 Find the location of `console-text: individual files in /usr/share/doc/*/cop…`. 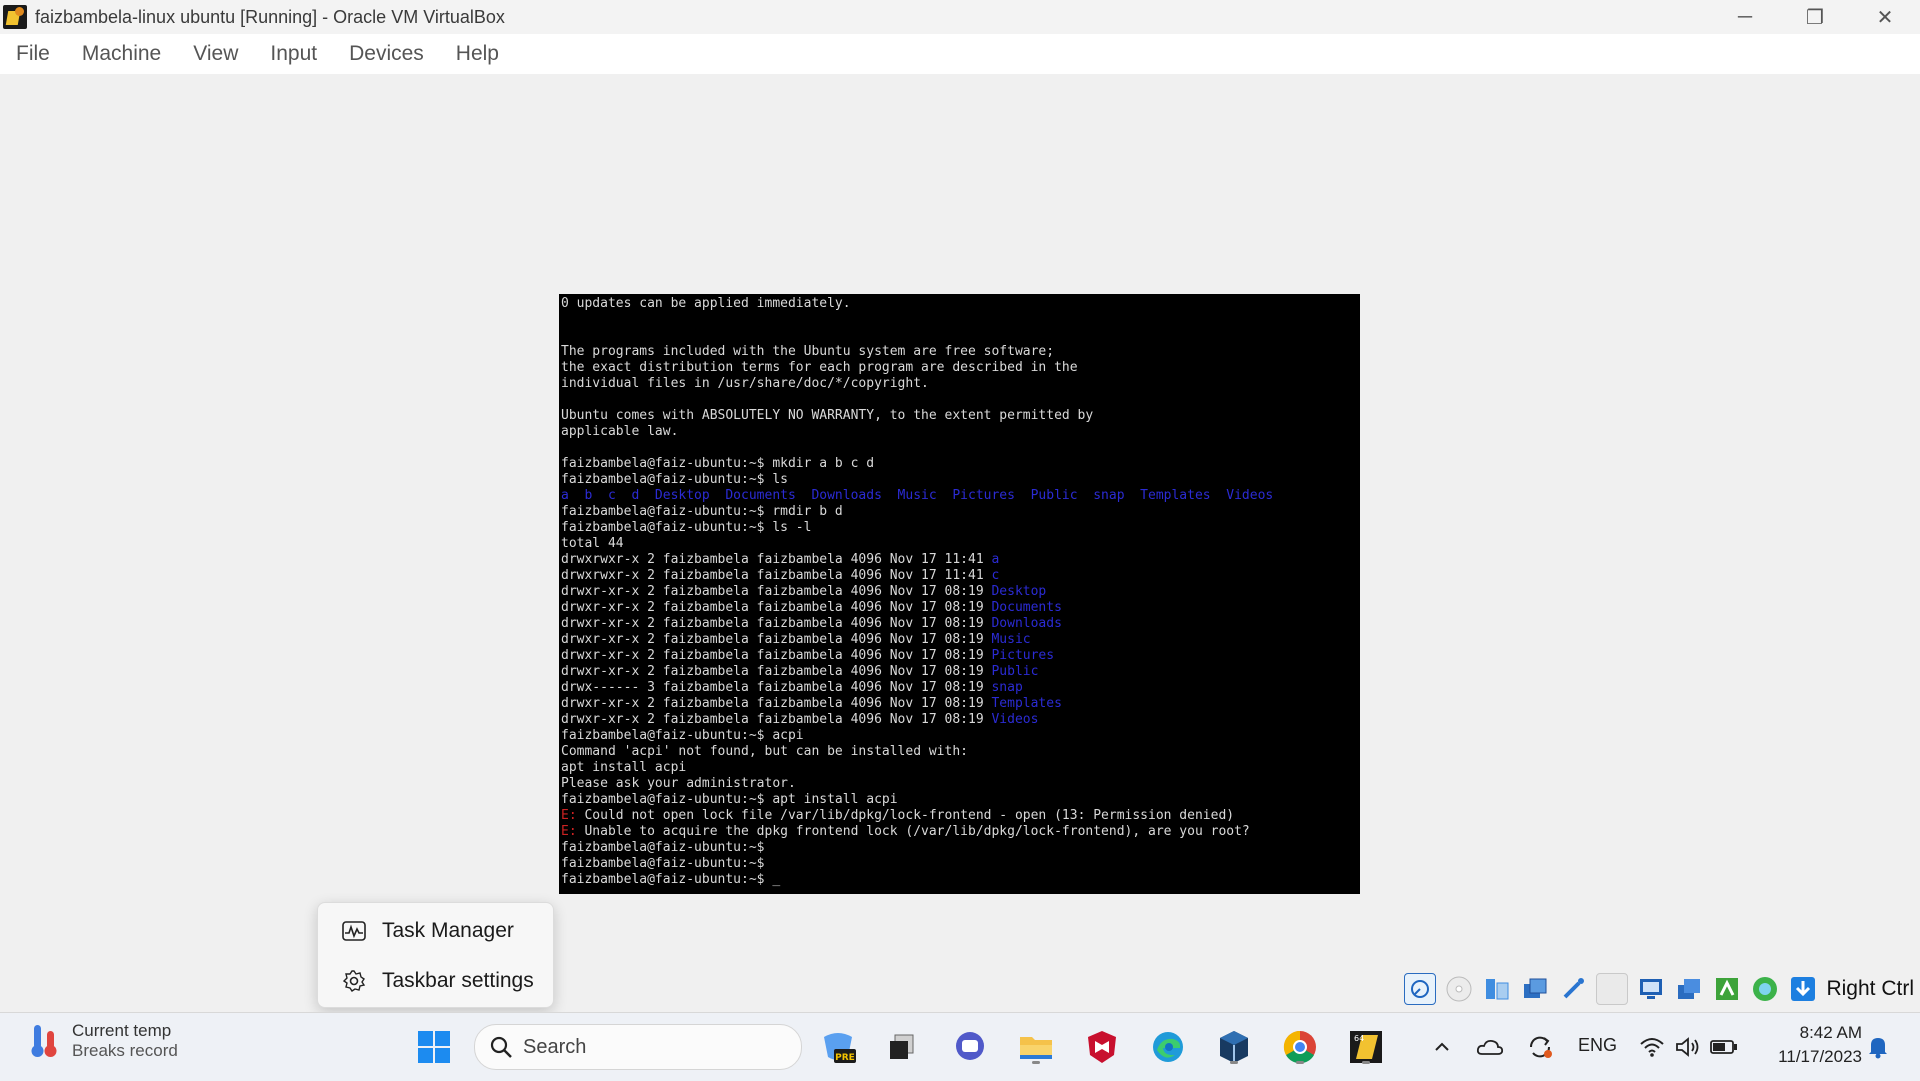

console-text: individual files in /usr/share/doc/*/cop… is located at coordinates (745, 383).